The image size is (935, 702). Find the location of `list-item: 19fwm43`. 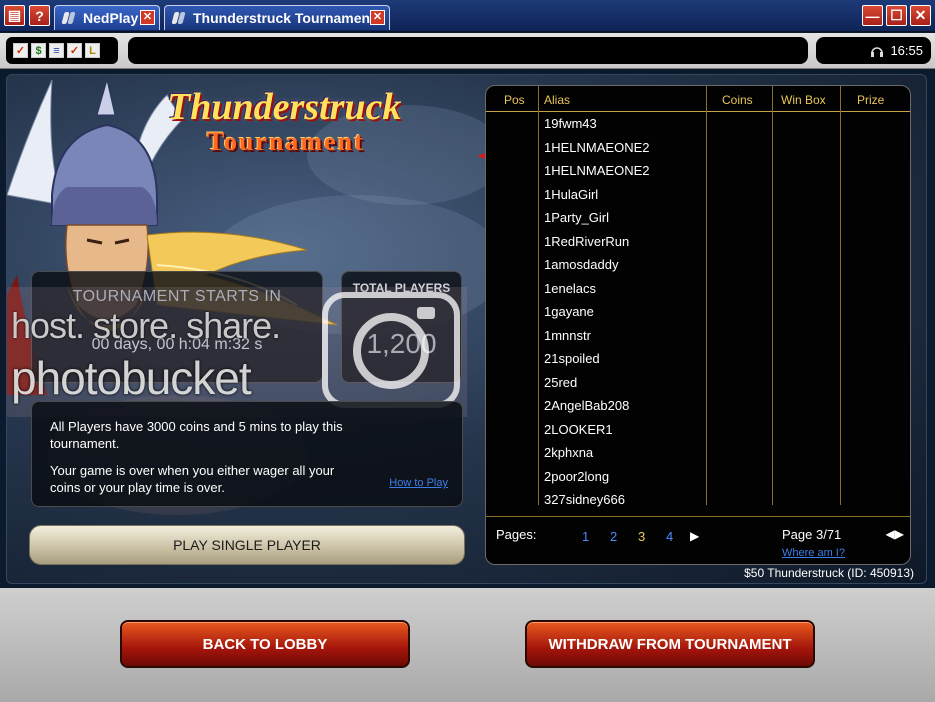

list-item: 19fwm43 is located at coordinates (624, 124).